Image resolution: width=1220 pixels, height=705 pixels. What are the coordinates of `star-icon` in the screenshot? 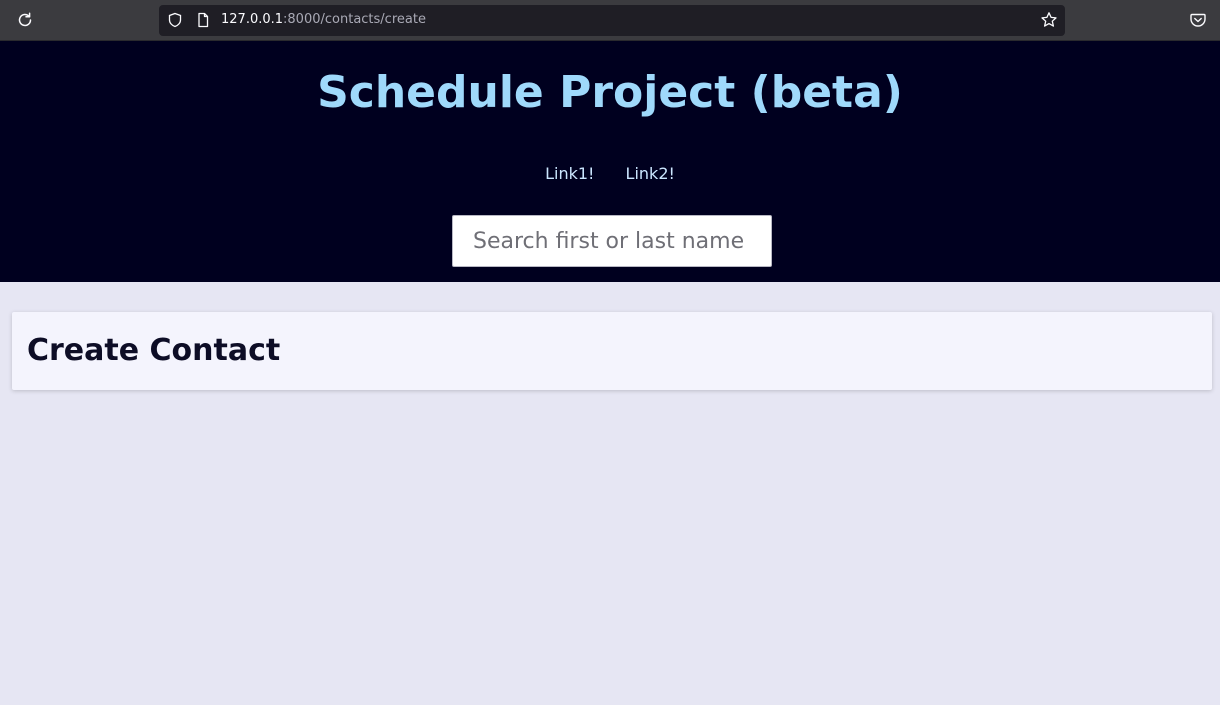 It's located at (1049, 20).